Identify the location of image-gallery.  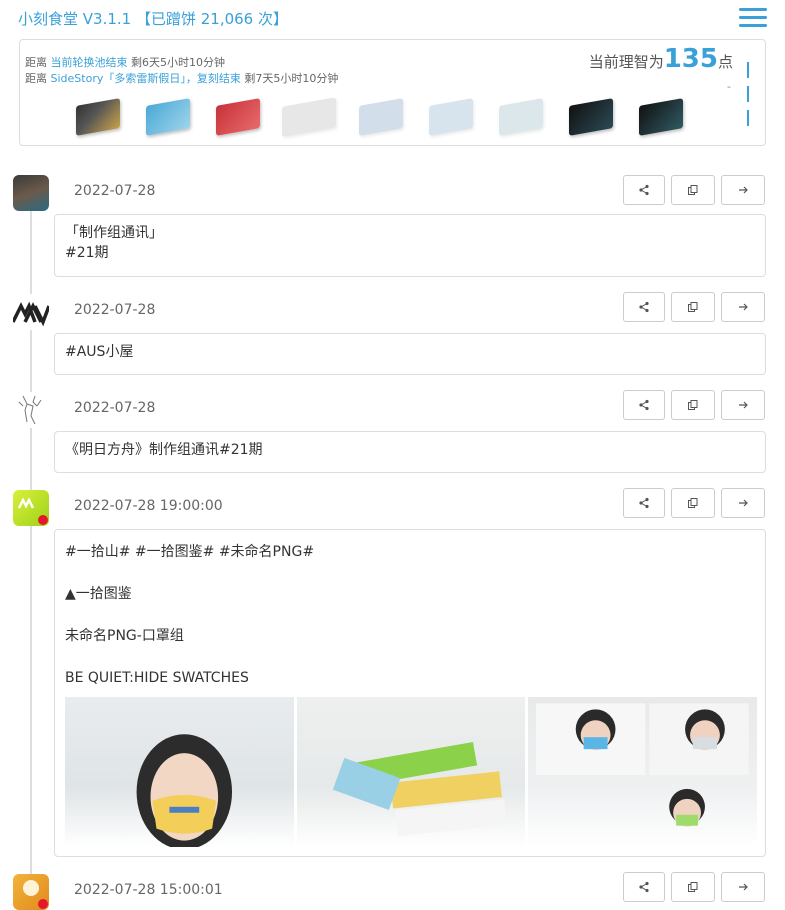
(411, 772).